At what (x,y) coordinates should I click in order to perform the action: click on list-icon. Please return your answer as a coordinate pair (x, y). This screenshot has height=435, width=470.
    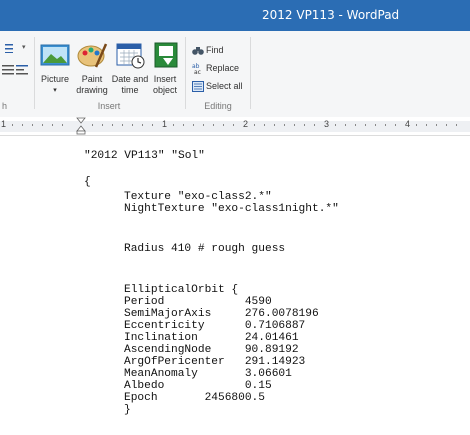
    Looking at the image, I should click on (8, 48).